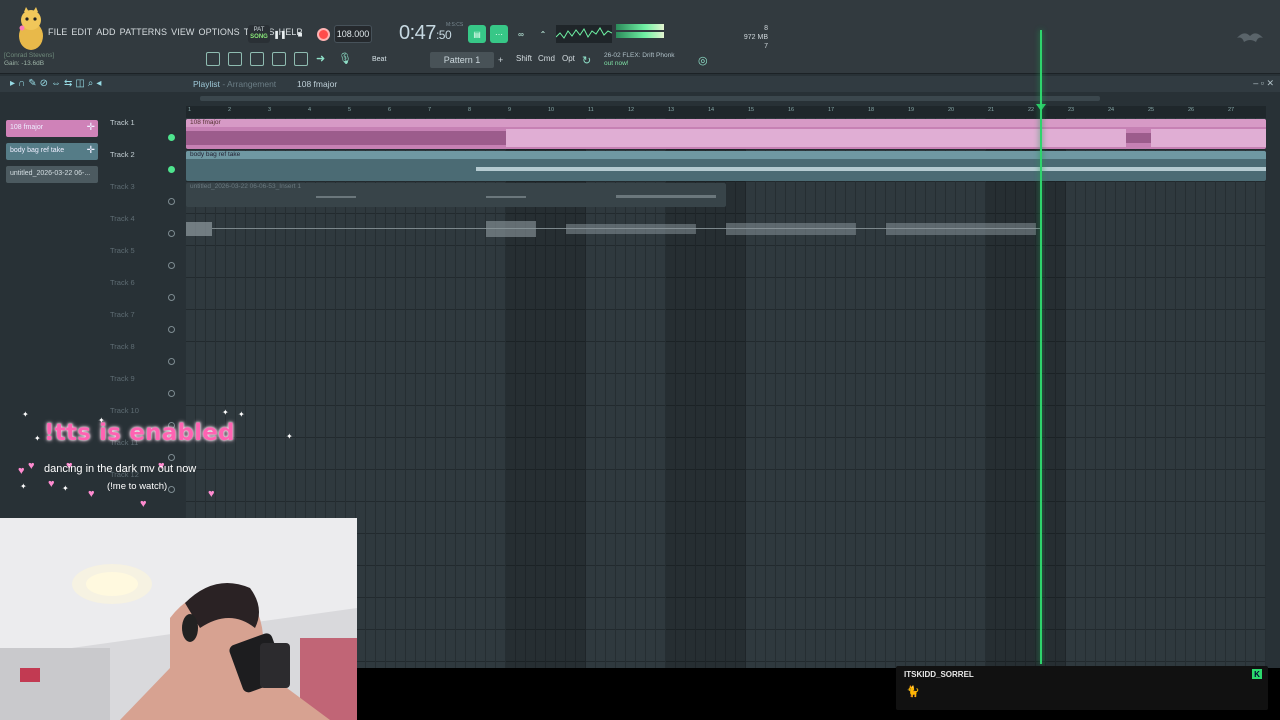 Image resolution: width=1280 pixels, height=720 pixels. What do you see at coordinates (257, 59) in the screenshot?
I see `channel-rack-icon` at bounding box center [257, 59].